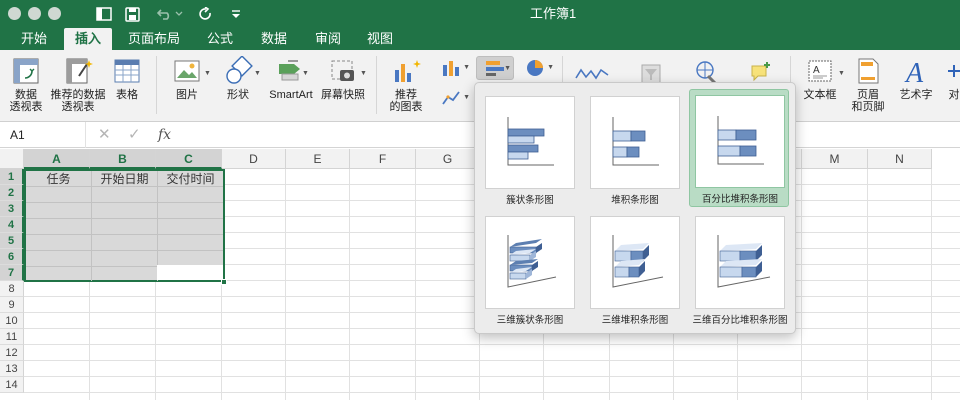  I want to click on pictures-dropdown-icon: ▼, so click(207, 73).